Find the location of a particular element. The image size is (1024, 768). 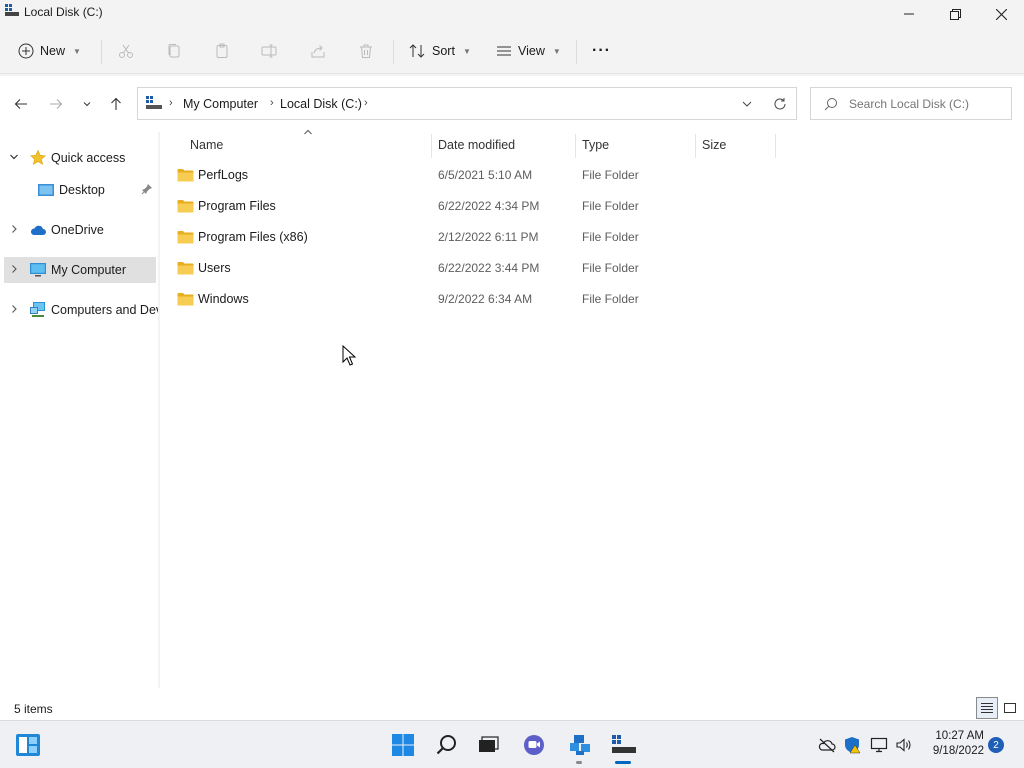

volume-tray-button is located at coordinates (904, 745).